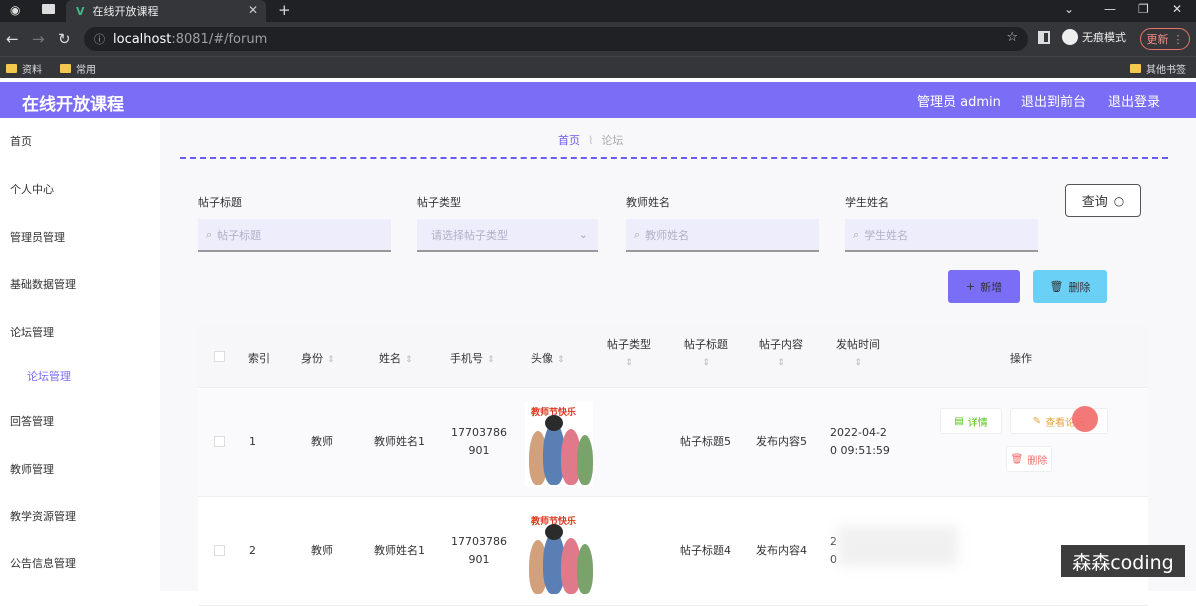  Describe the element at coordinates (569, 140) in the screenshot. I see `breadcrumb-home: 首页` at that location.